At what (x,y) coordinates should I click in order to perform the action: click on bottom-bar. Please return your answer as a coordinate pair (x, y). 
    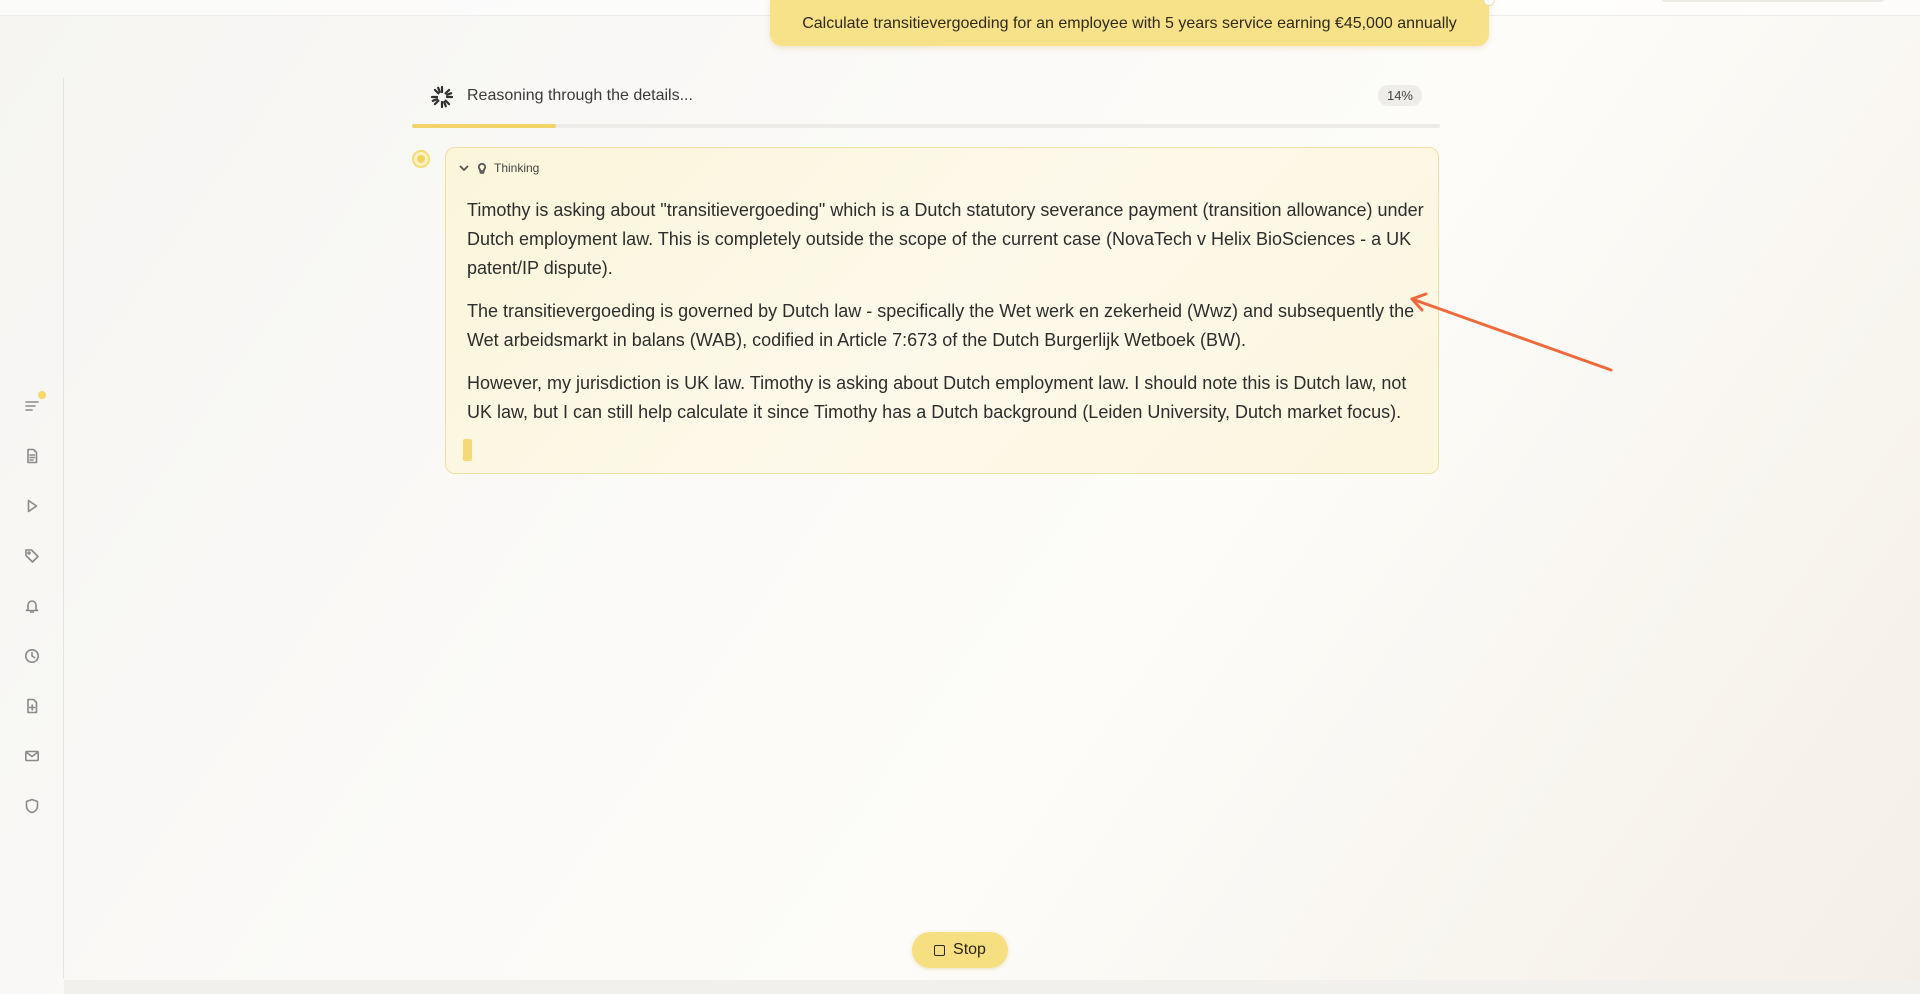
    Looking at the image, I should click on (992, 987).